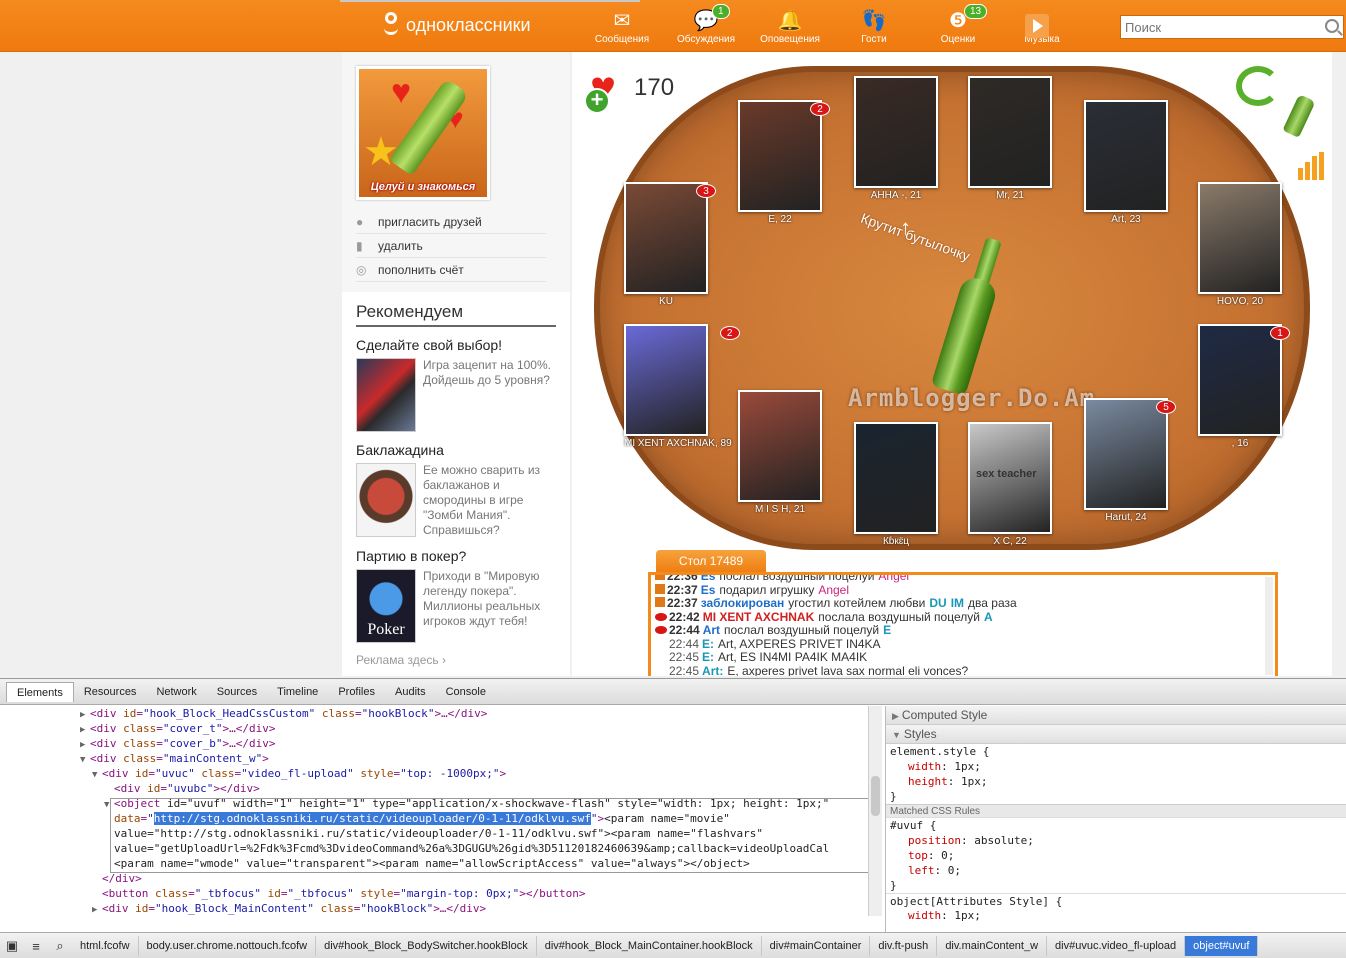  Describe the element at coordinates (410, 692) in the screenshot. I see `devtools-tab: Audits` at that location.